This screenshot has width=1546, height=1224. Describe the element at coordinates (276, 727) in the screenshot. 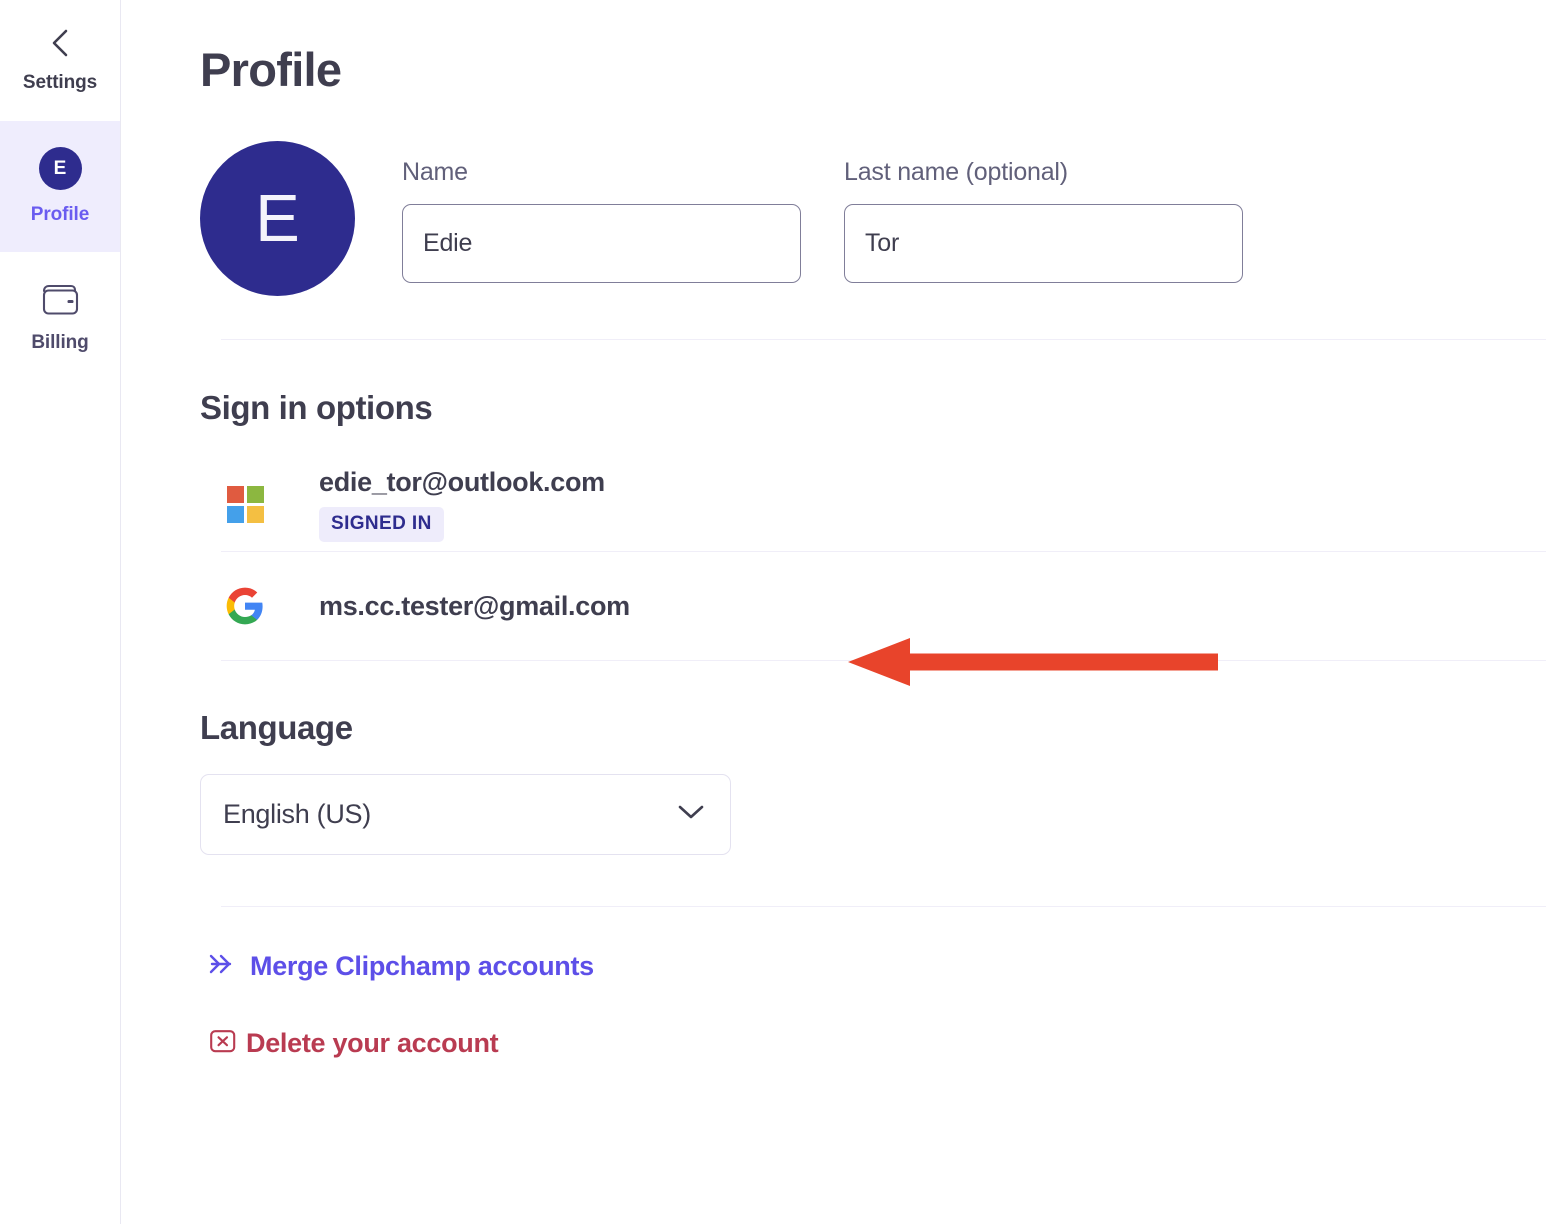

I see `language-title: Language` at that location.